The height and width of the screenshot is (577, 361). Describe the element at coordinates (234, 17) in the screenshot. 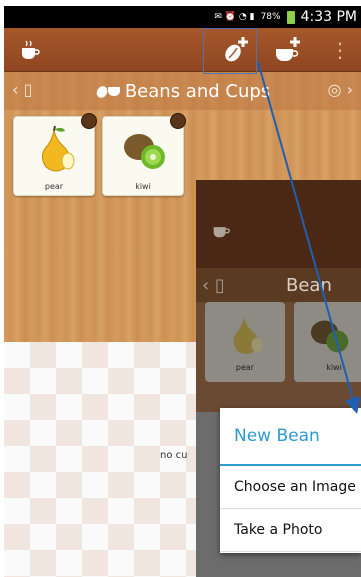

I see `notification-icons: ✉ ⏰ ◔ ▮` at that location.